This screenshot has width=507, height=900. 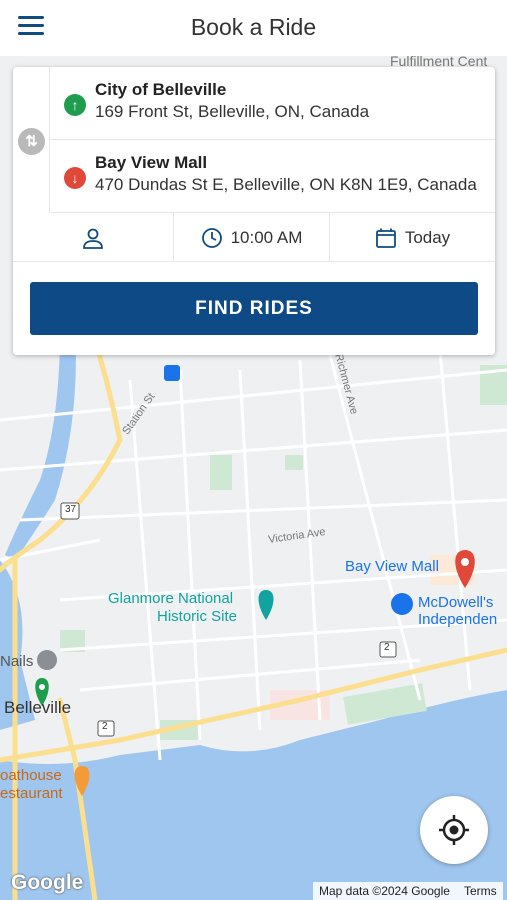 I want to click on passenger-selector, so click(x=93, y=237).